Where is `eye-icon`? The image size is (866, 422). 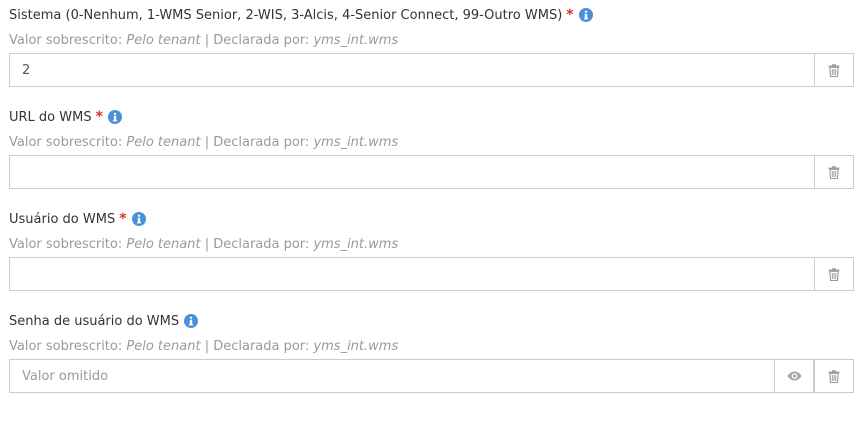
eye-icon is located at coordinates (794, 376).